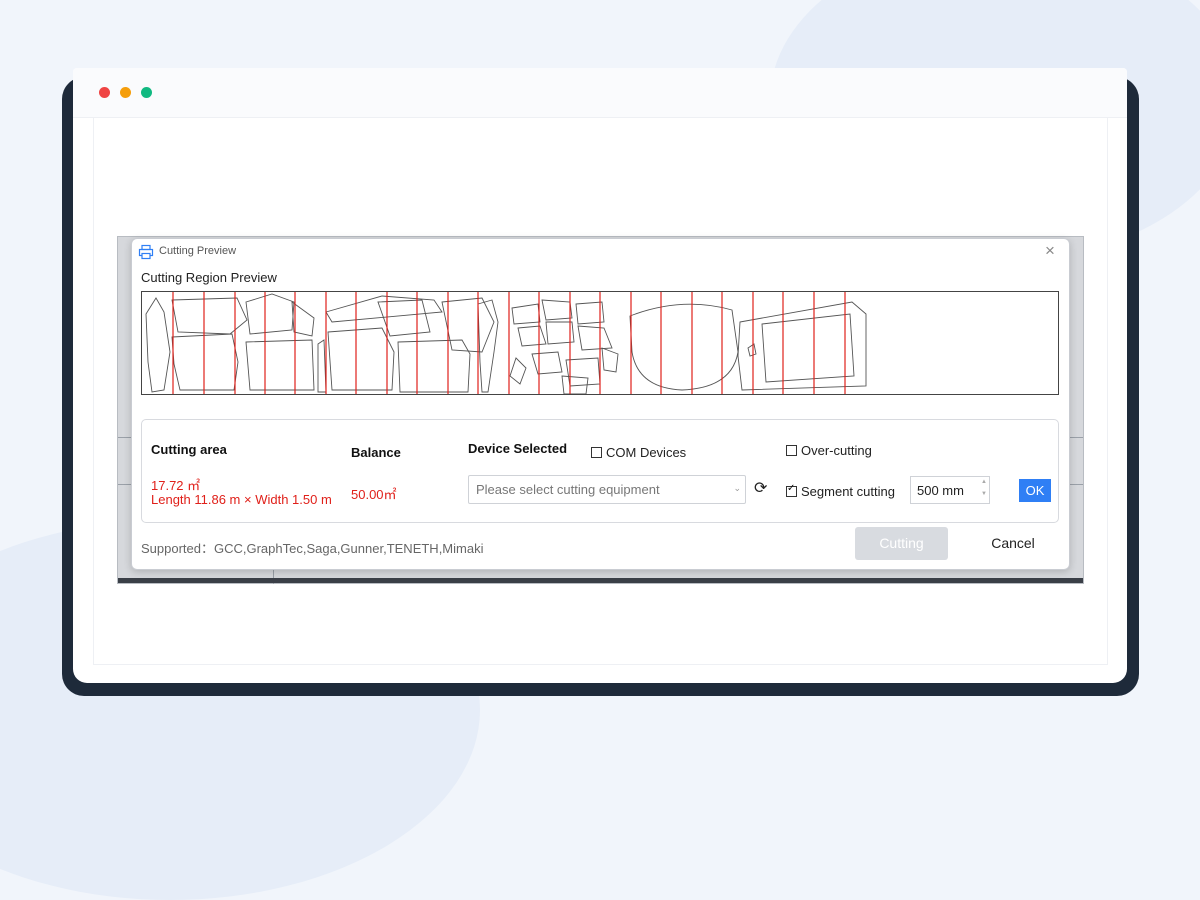  I want to click on device-selected-label: Device Selected, so click(518, 448).